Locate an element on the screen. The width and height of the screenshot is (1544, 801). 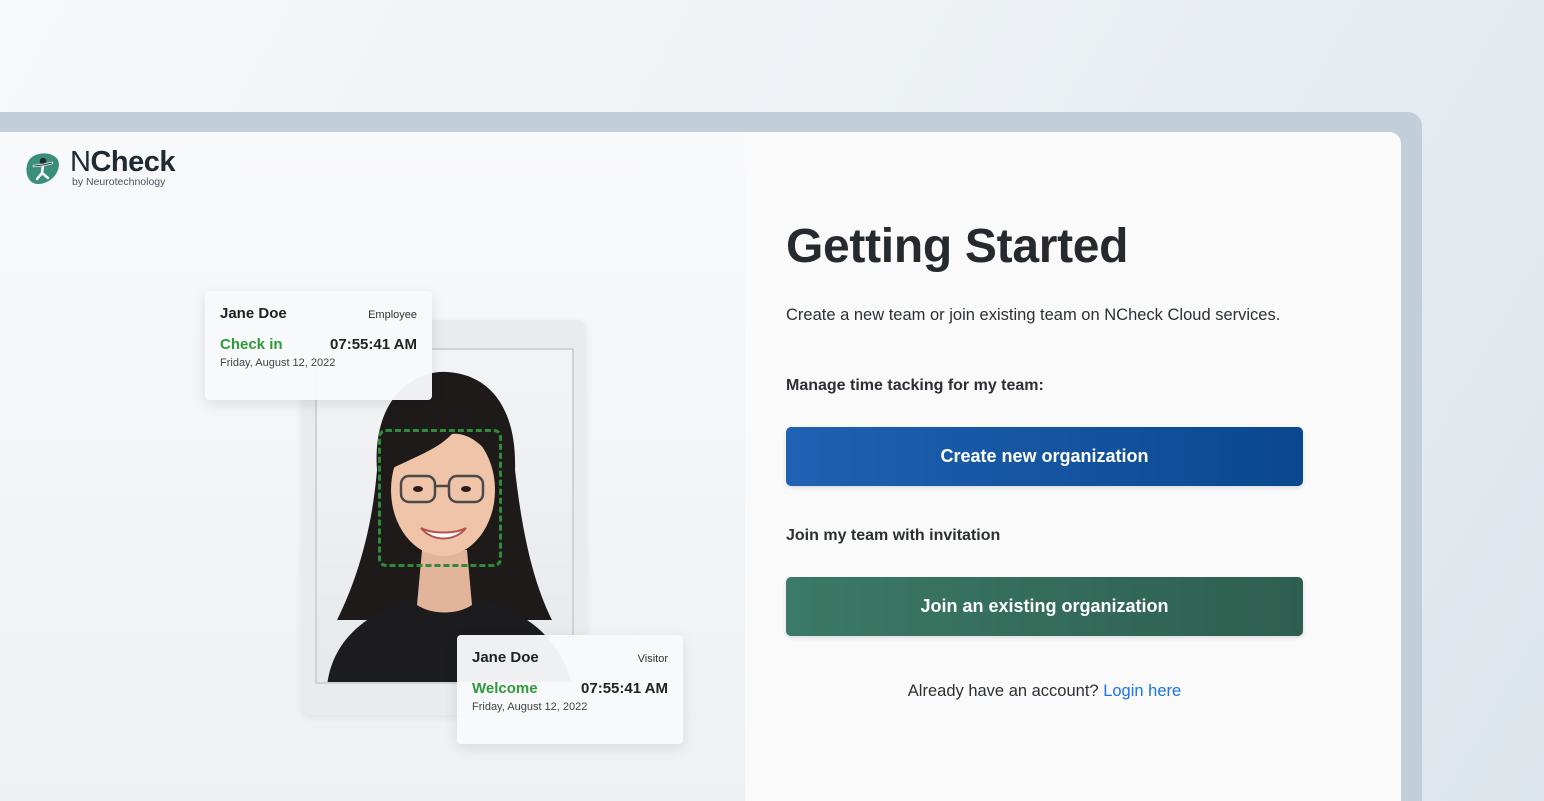
employee-role: Employee is located at coordinates (392, 315).